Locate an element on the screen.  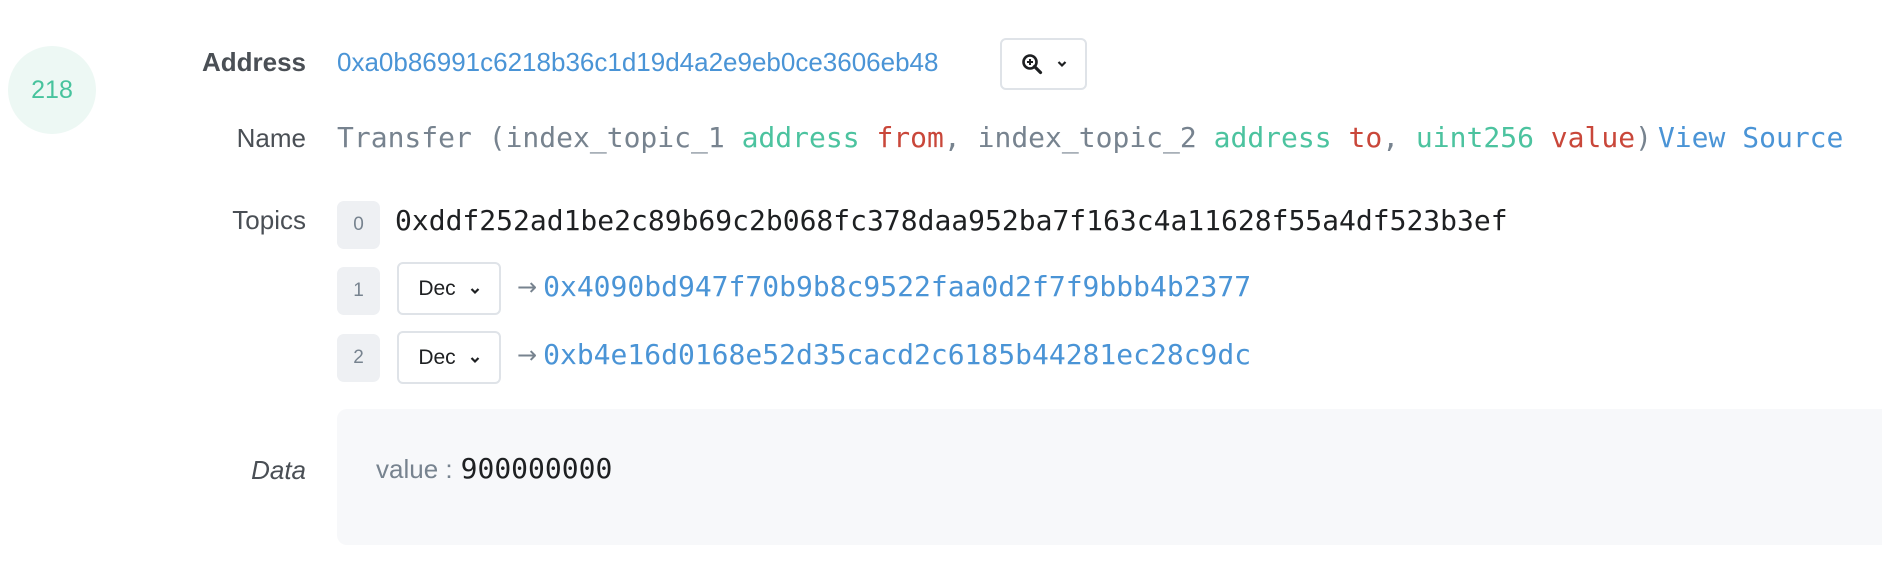
zoom-in-icon is located at coordinates (1032, 64).